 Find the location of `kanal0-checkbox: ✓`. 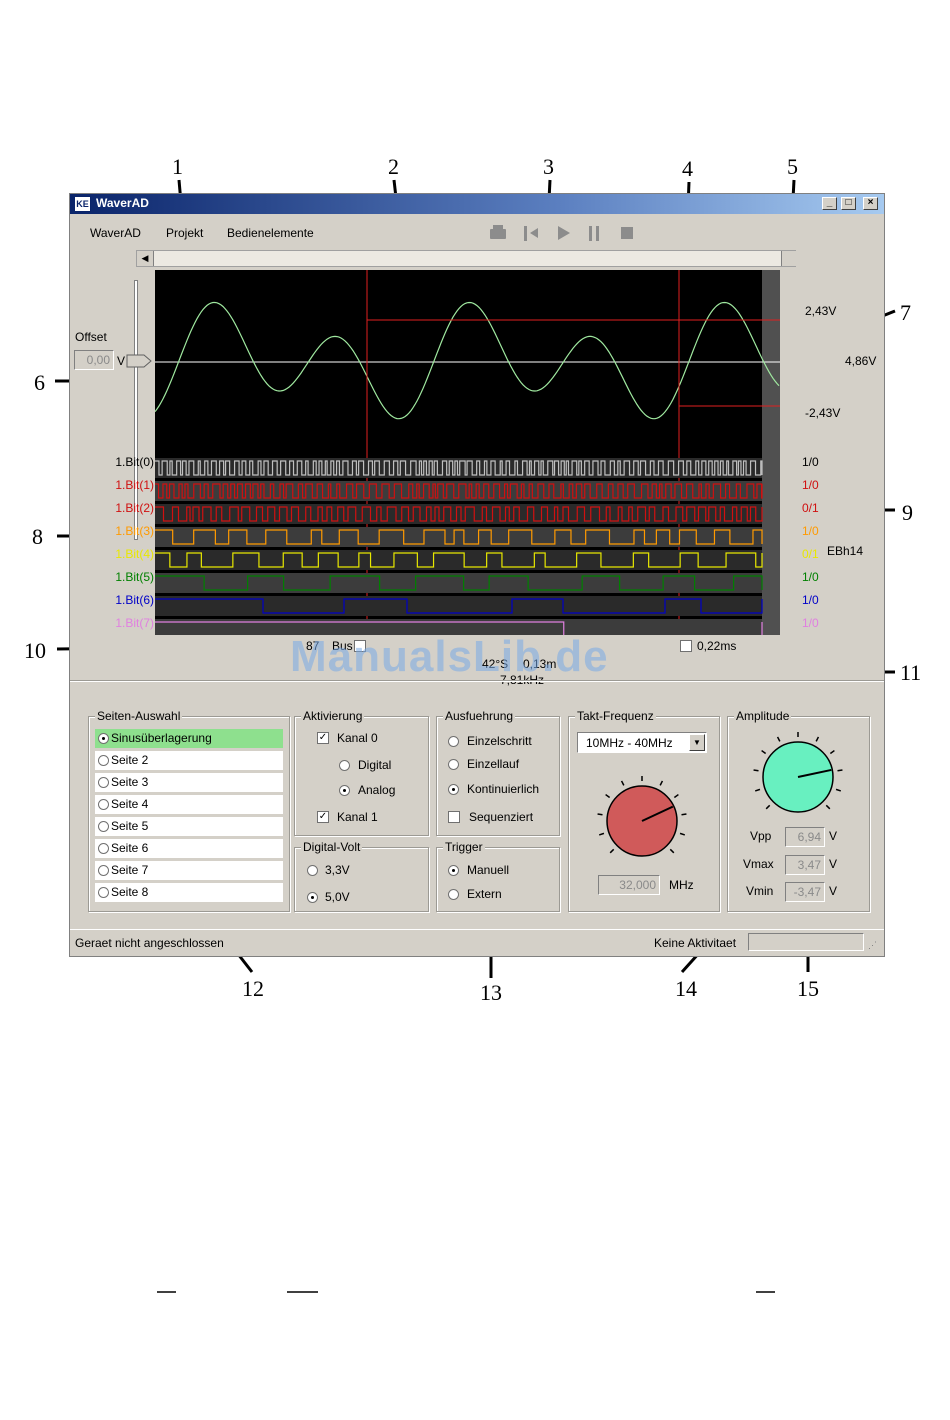

kanal0-checkbox: ✓ is located at coordinates (323, 738).